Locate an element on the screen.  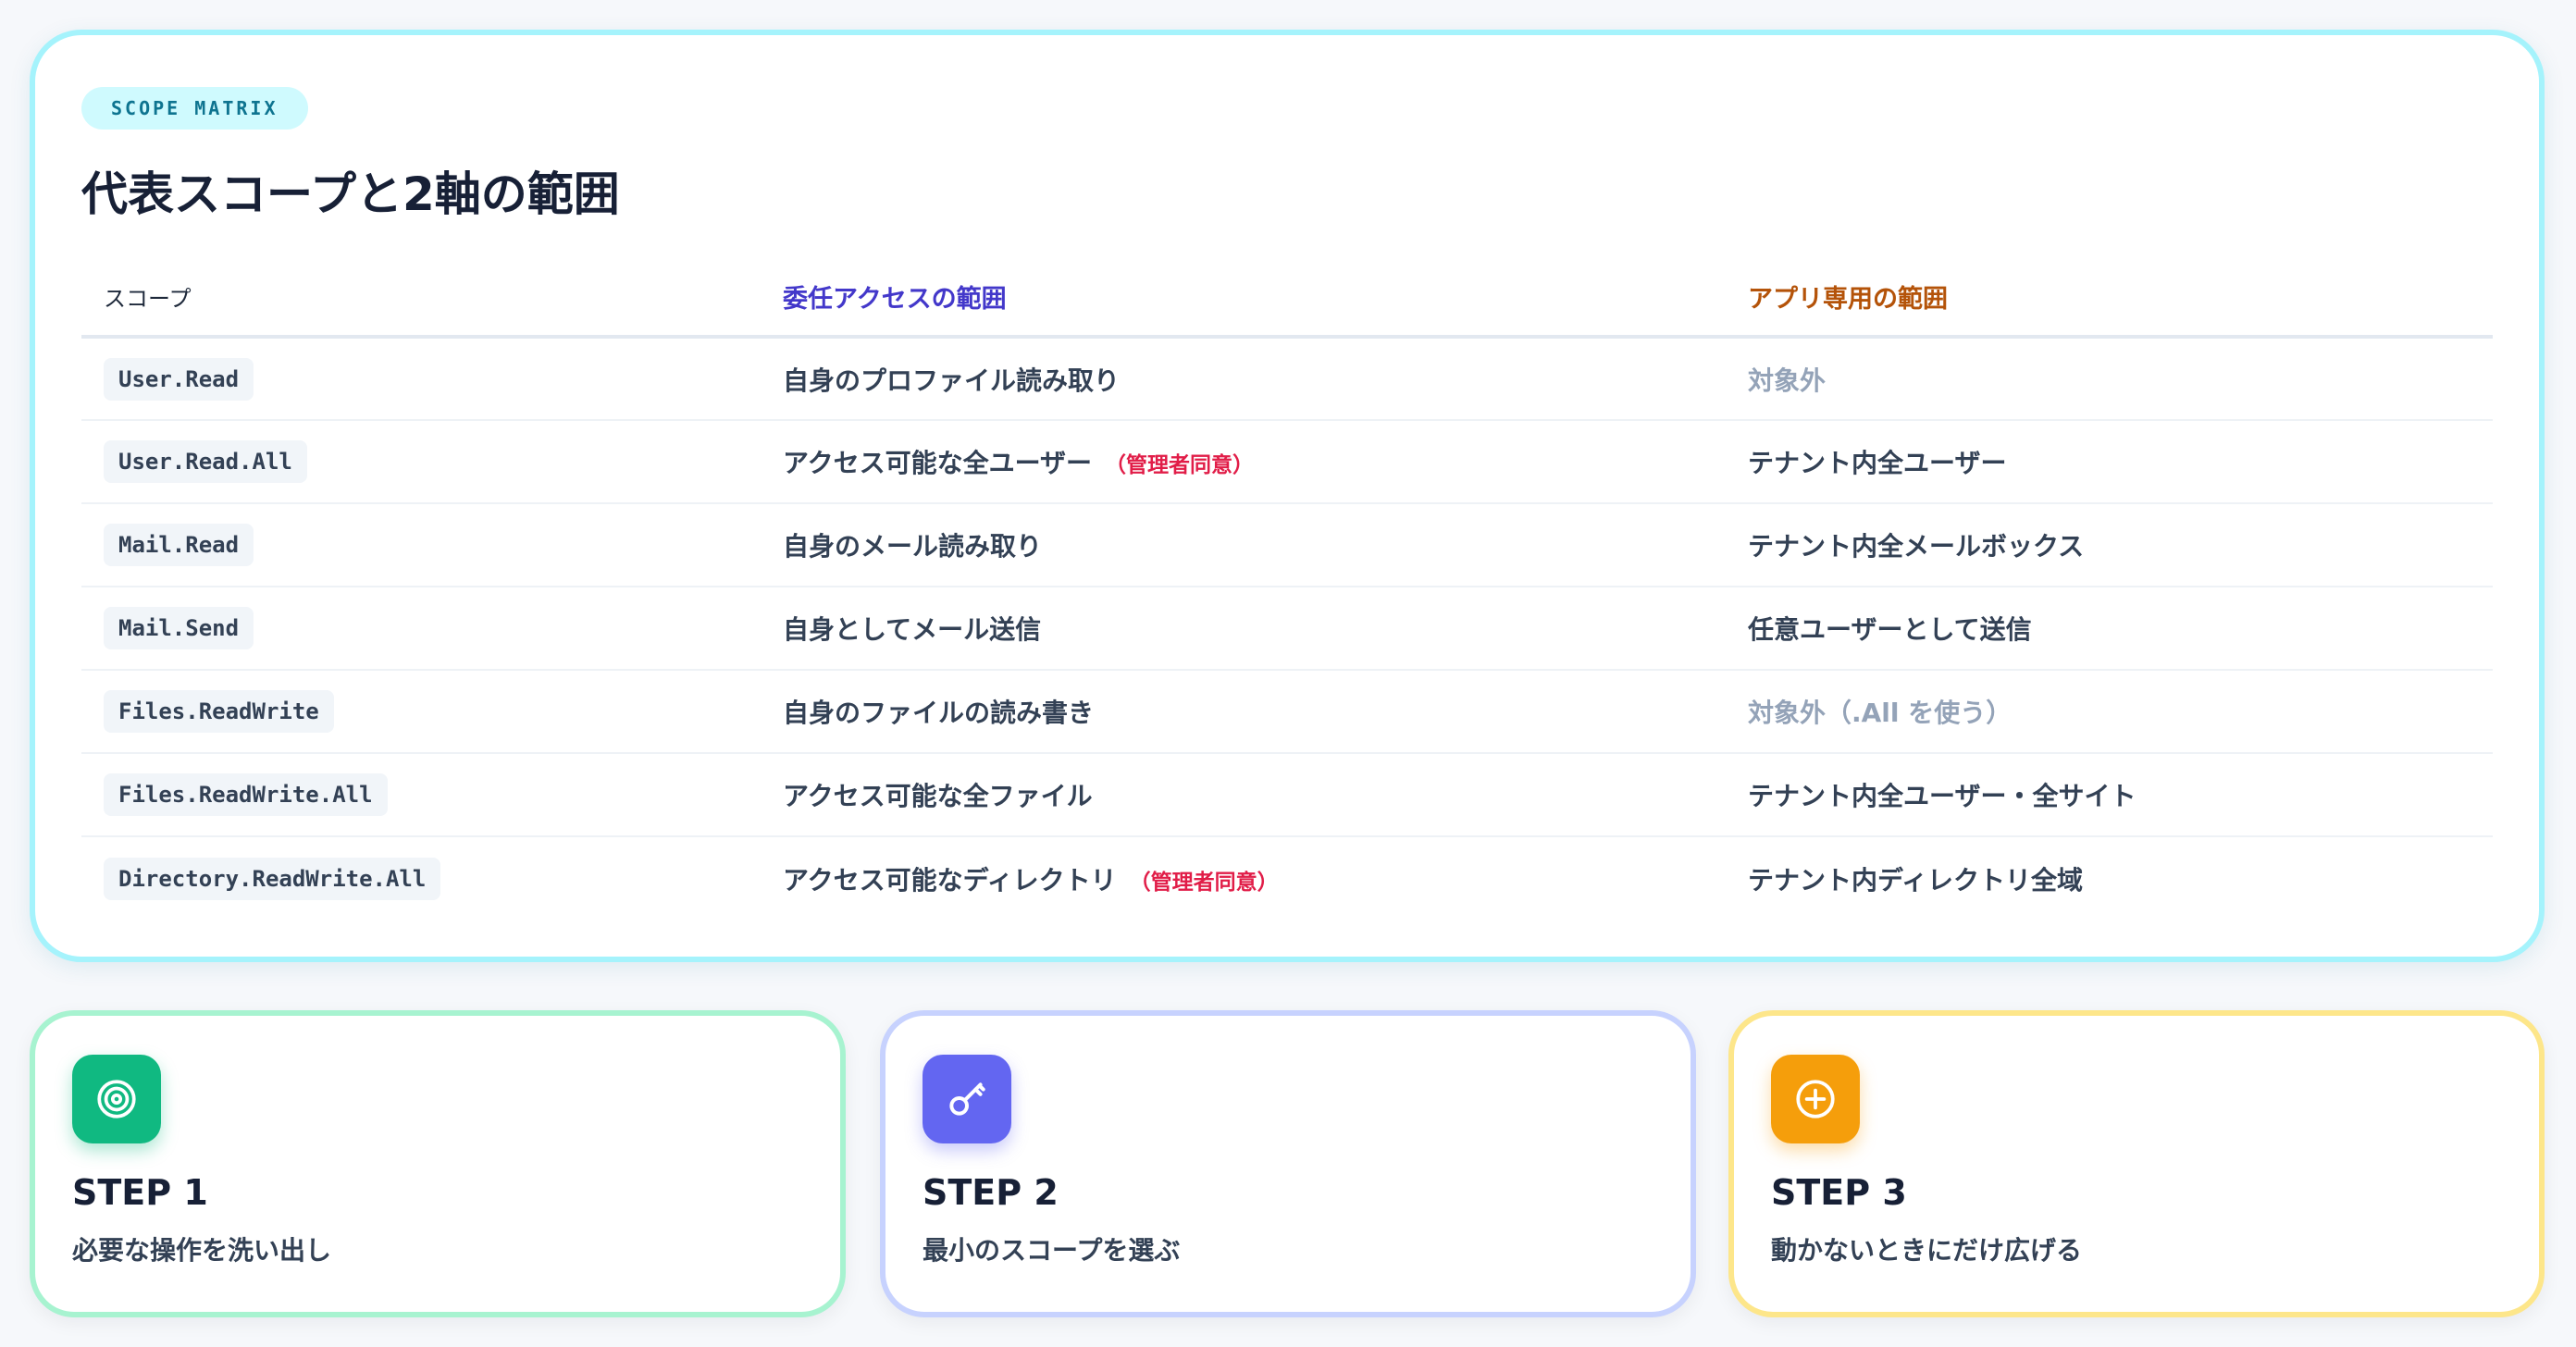
column-header-delegated: 委任アクセスの範囲 is located at coordinates (1244, 298).